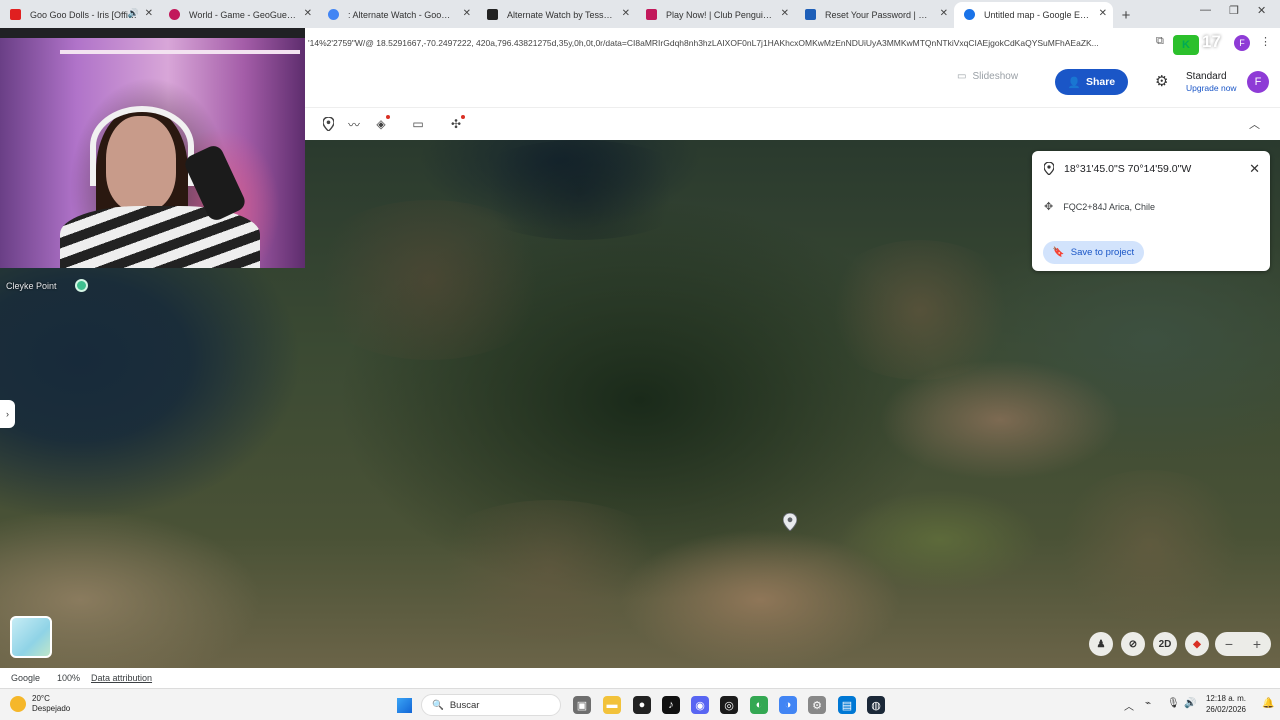 This screenshot has width=1280, height=720. What do you see at coordinates (1242, 43) in the screenshot?
I see `browser-profile-avatar: F` at bounding box center [1242, 43].